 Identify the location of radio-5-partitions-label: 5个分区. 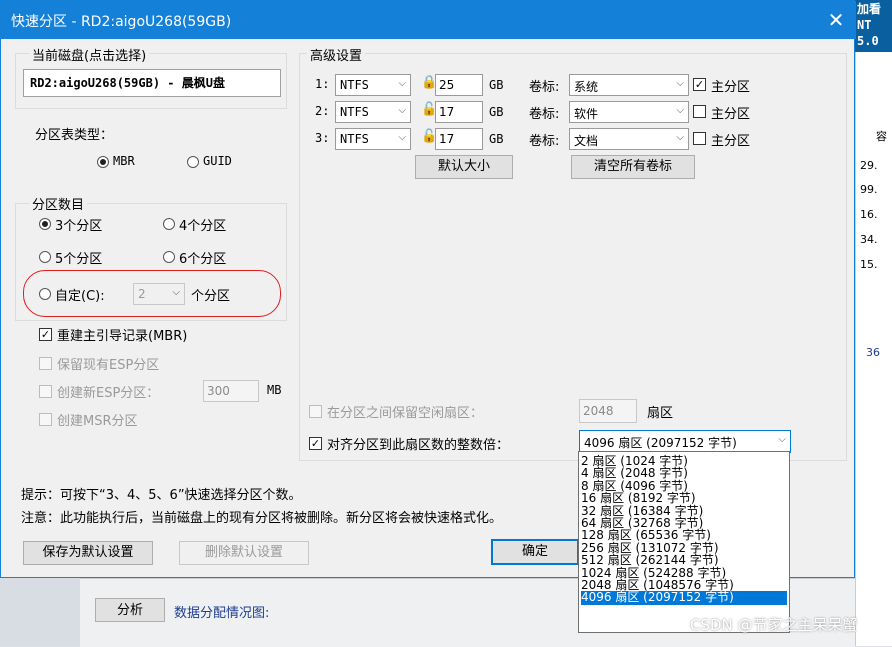
(79, 259).